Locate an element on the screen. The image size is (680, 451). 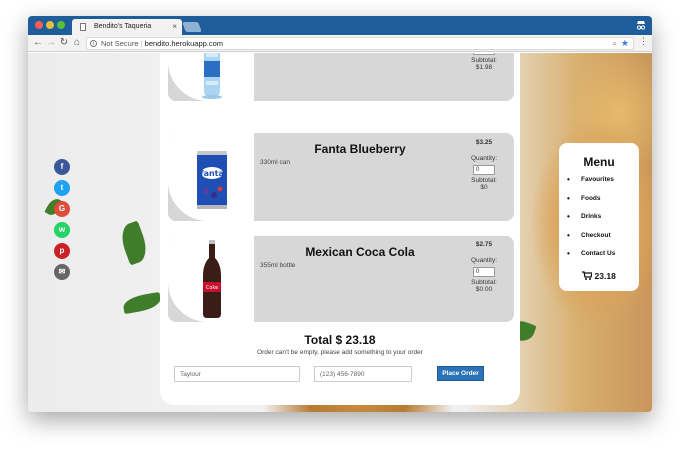
subtotal-value: $0.00 is located at coordinates (484, 289).